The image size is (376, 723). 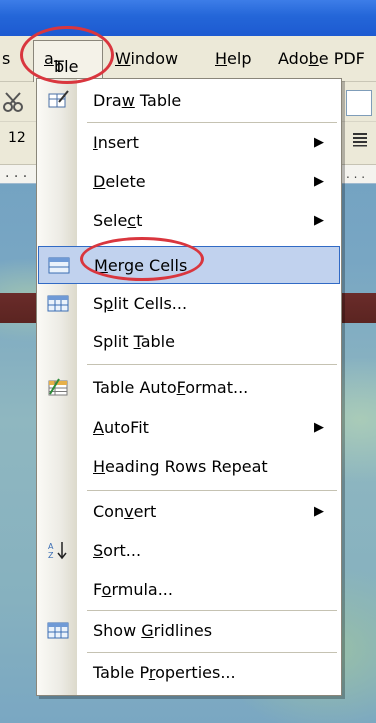 I want to click on ruler-marks: . . ., so click(x=16, y=173).